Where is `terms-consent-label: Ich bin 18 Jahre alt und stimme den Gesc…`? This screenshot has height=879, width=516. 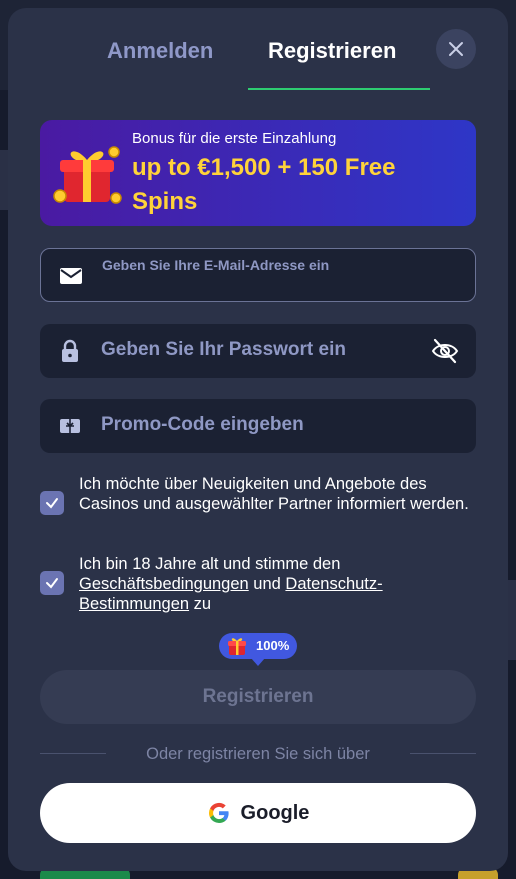
terms-consent-label: Ich bin 18 Jahre alt und stimme den Gesc… is located at coordinates (279, 584).